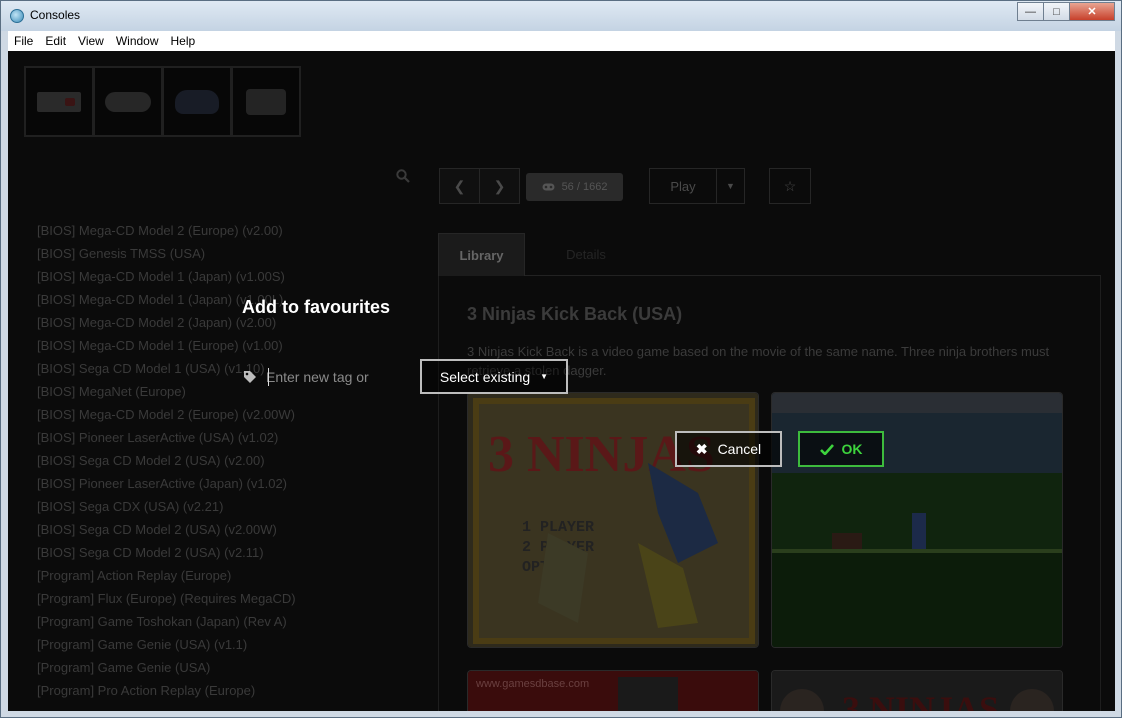 The height and width of the screenshot is (718, 1122). I want to click on screenshot-box-art-2: 3 NINJAS, so click(917, 690).